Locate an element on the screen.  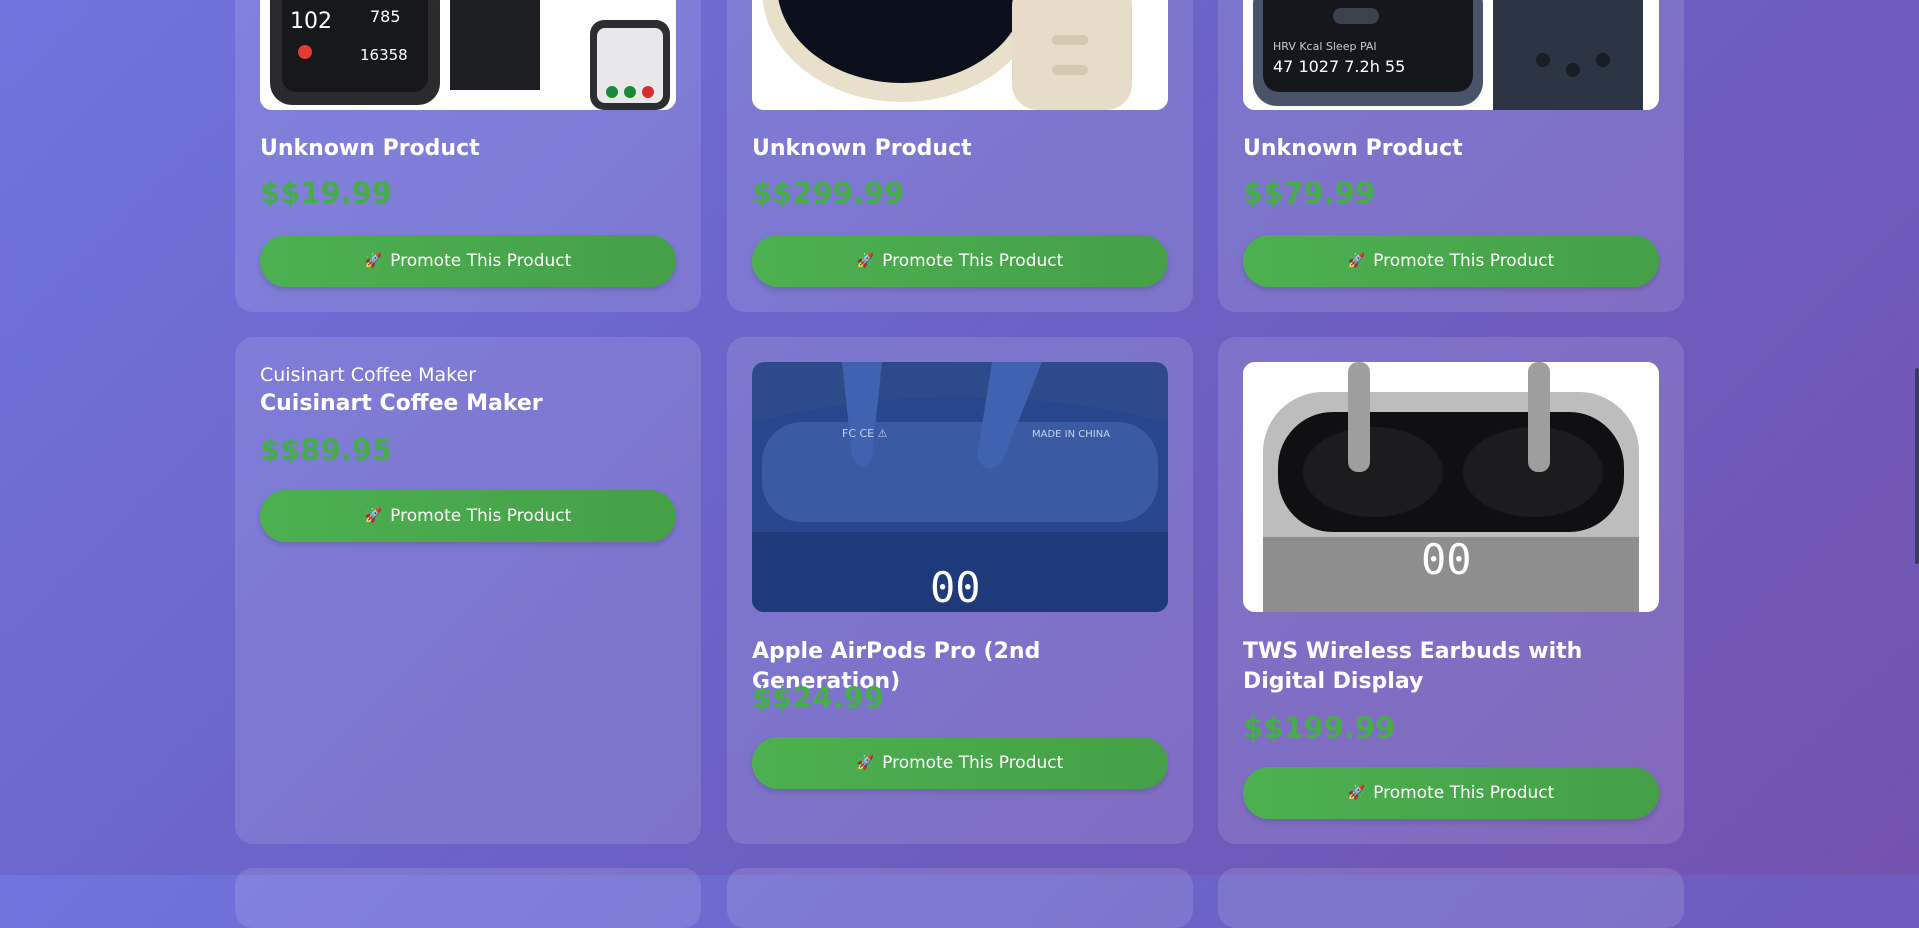
product-price: $$24.99 is located at coordinates (818, 698).